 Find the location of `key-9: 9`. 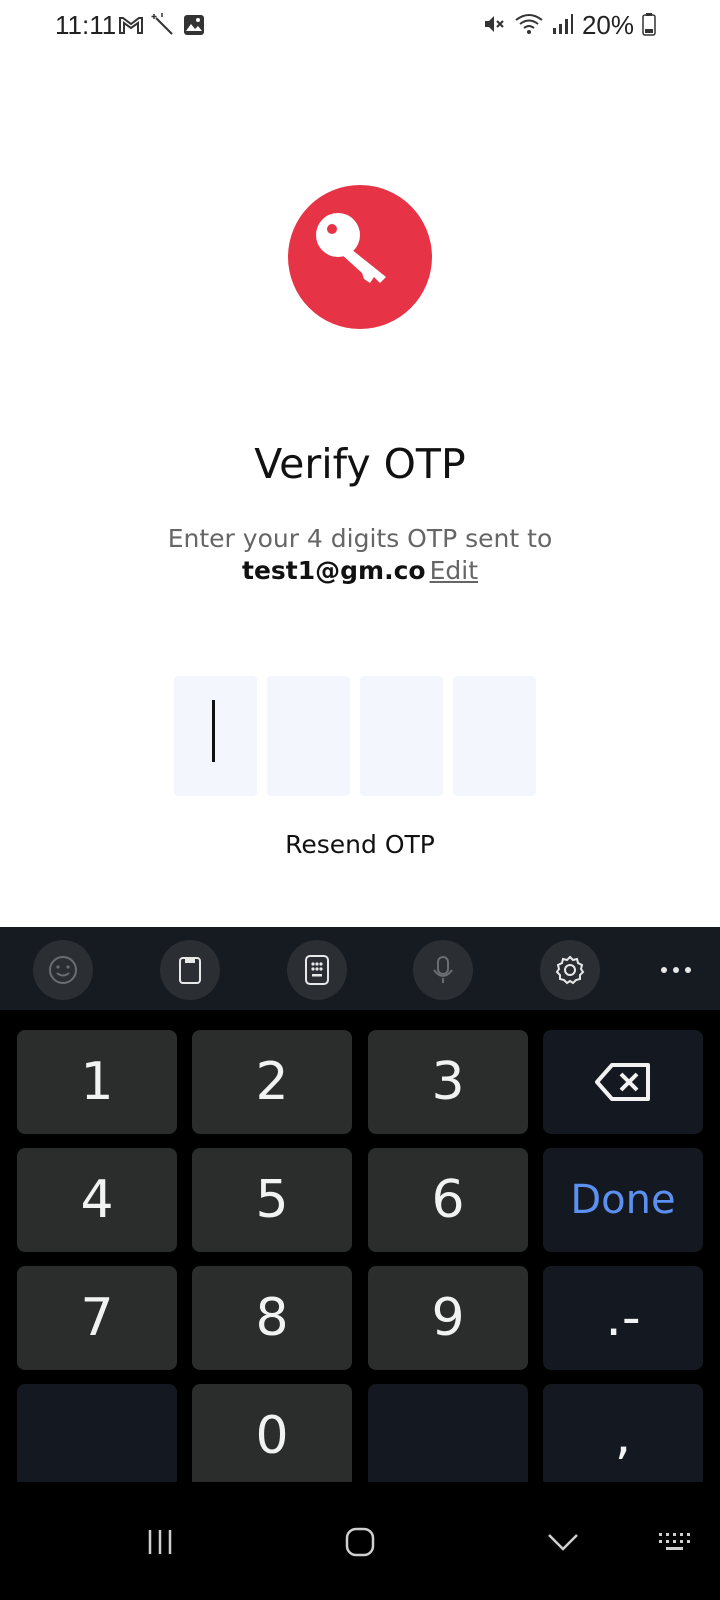

key-9: 9 is located at coordinates (448, 1318).